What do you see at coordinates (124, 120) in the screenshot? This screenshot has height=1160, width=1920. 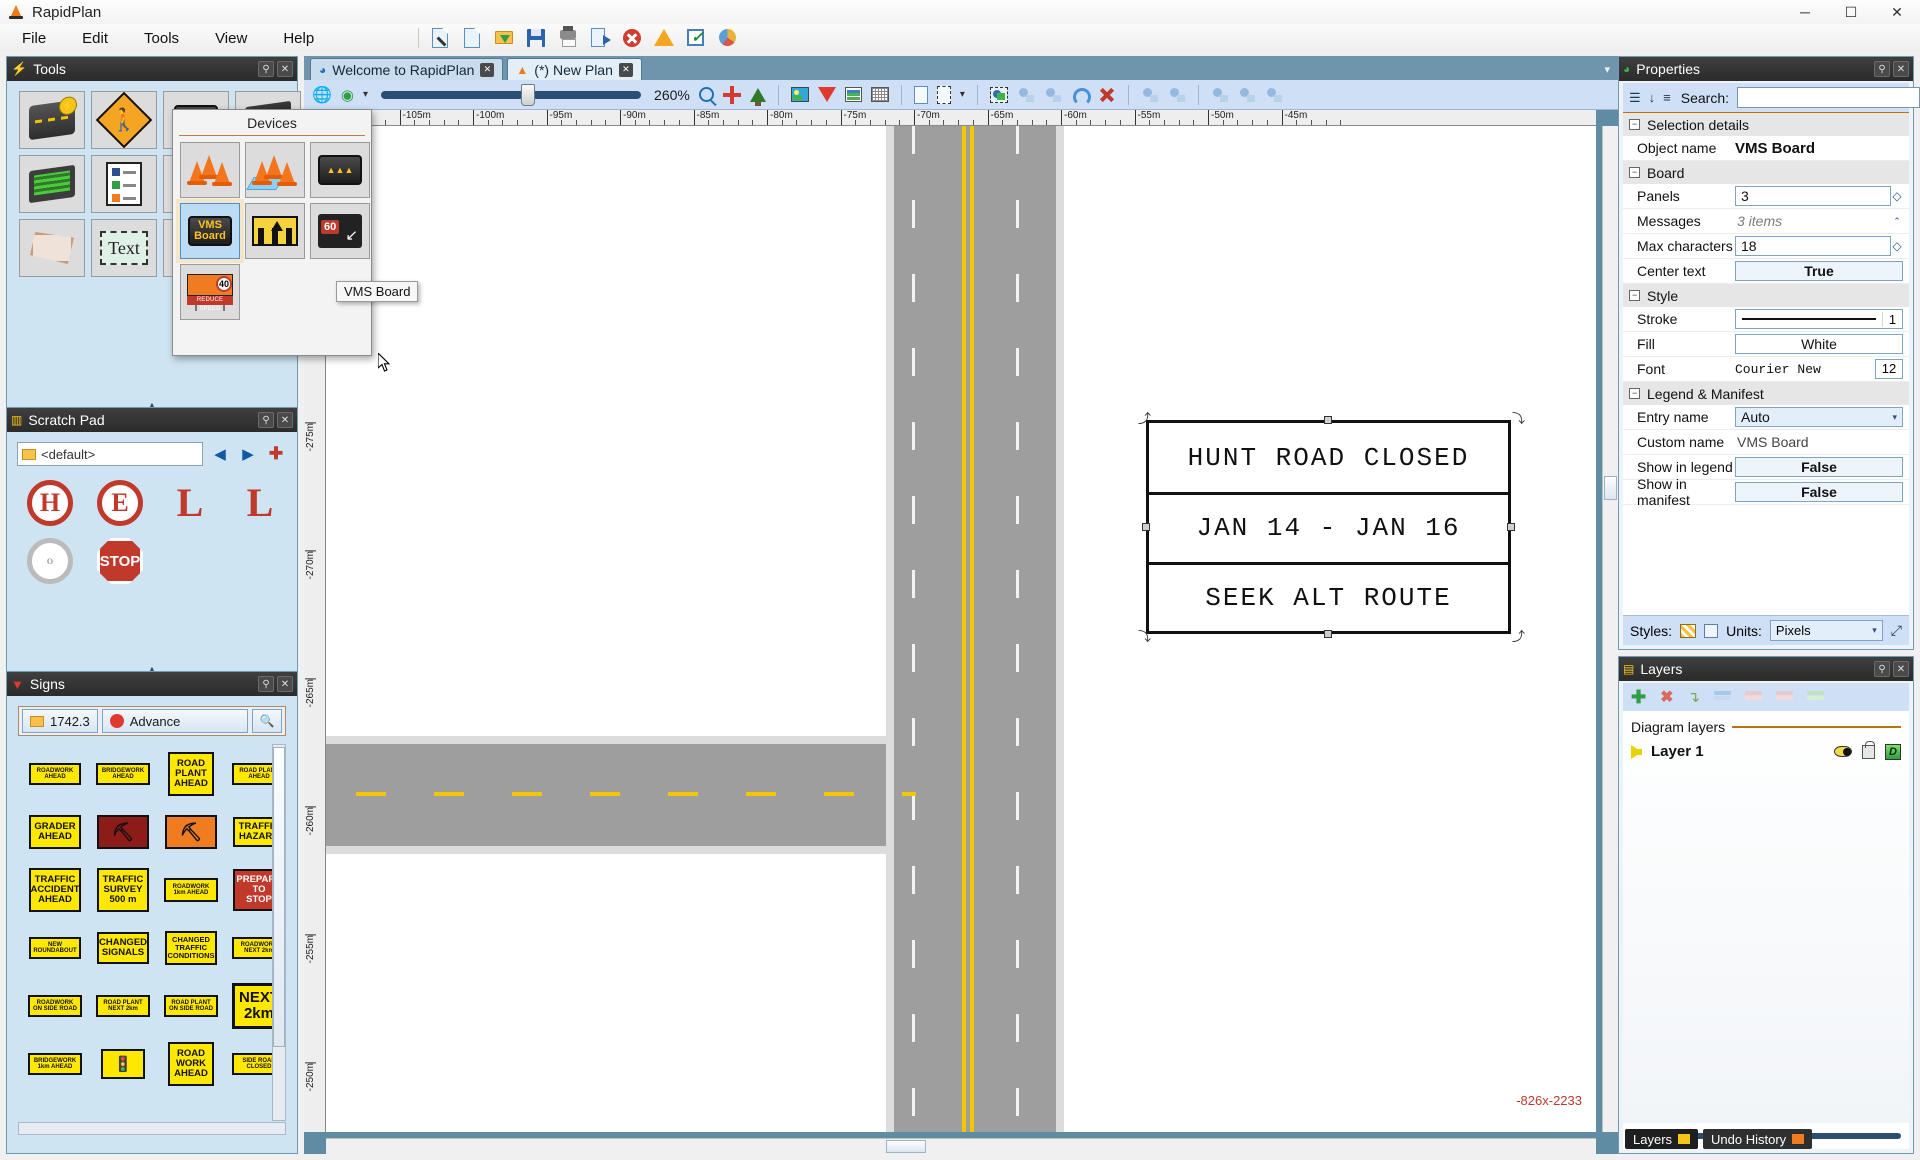 I see `sign-tool: 🚶` at bounding box center [124, 120].